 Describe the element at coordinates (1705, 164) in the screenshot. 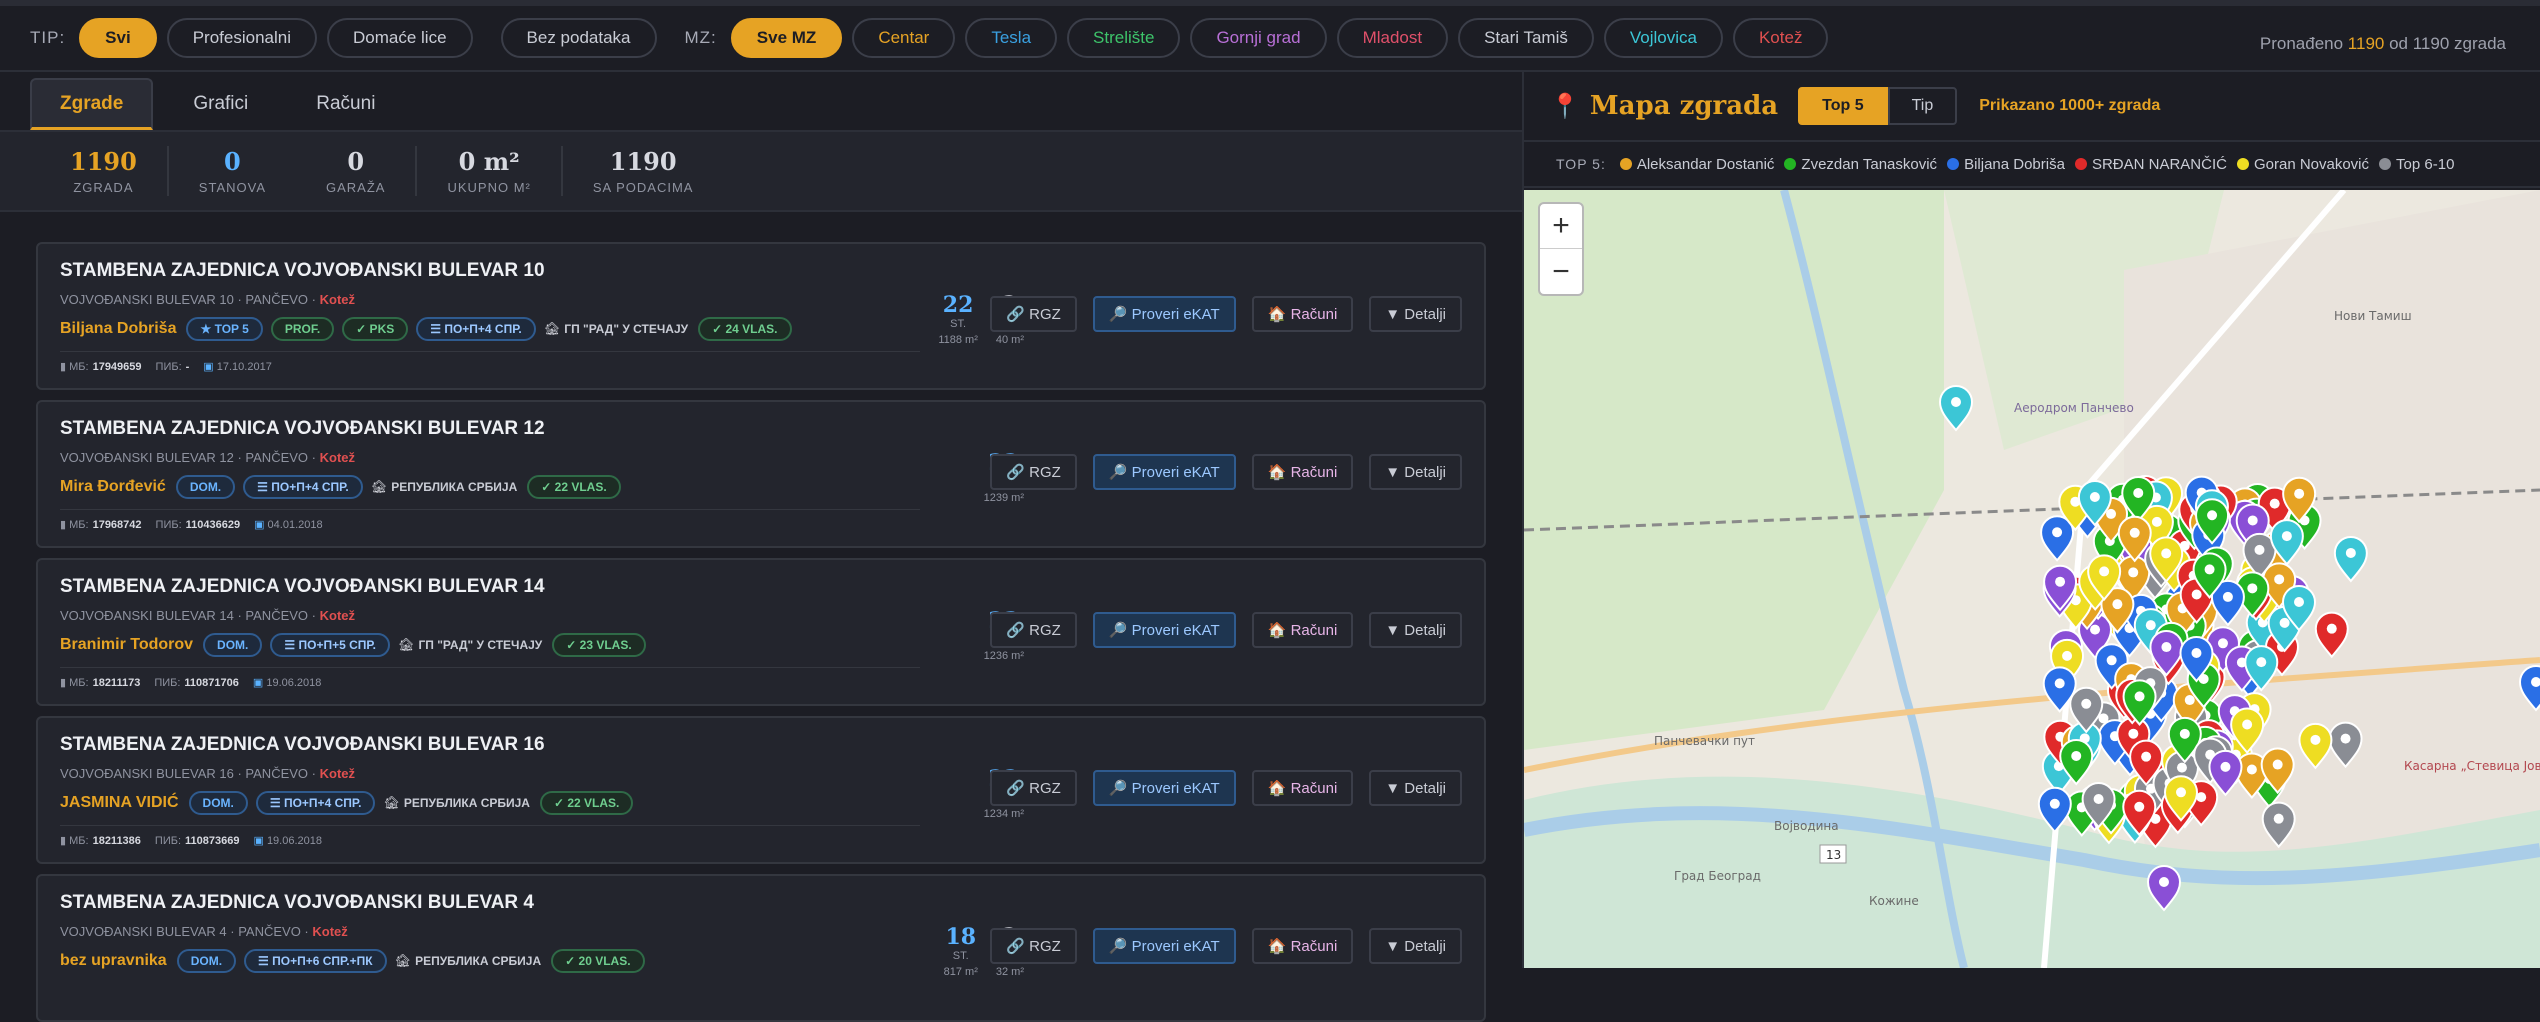

I see `legend-item: Aleksandar Dostanić` at that location.